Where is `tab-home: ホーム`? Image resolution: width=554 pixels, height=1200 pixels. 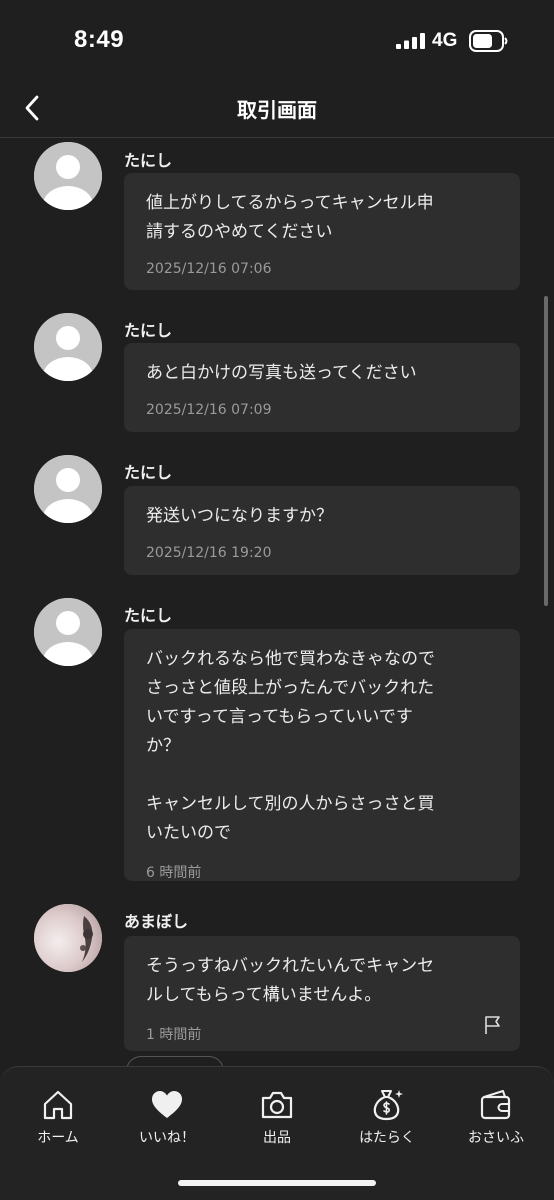 tab-home: ホーム is located at coordinates (58, 1117).